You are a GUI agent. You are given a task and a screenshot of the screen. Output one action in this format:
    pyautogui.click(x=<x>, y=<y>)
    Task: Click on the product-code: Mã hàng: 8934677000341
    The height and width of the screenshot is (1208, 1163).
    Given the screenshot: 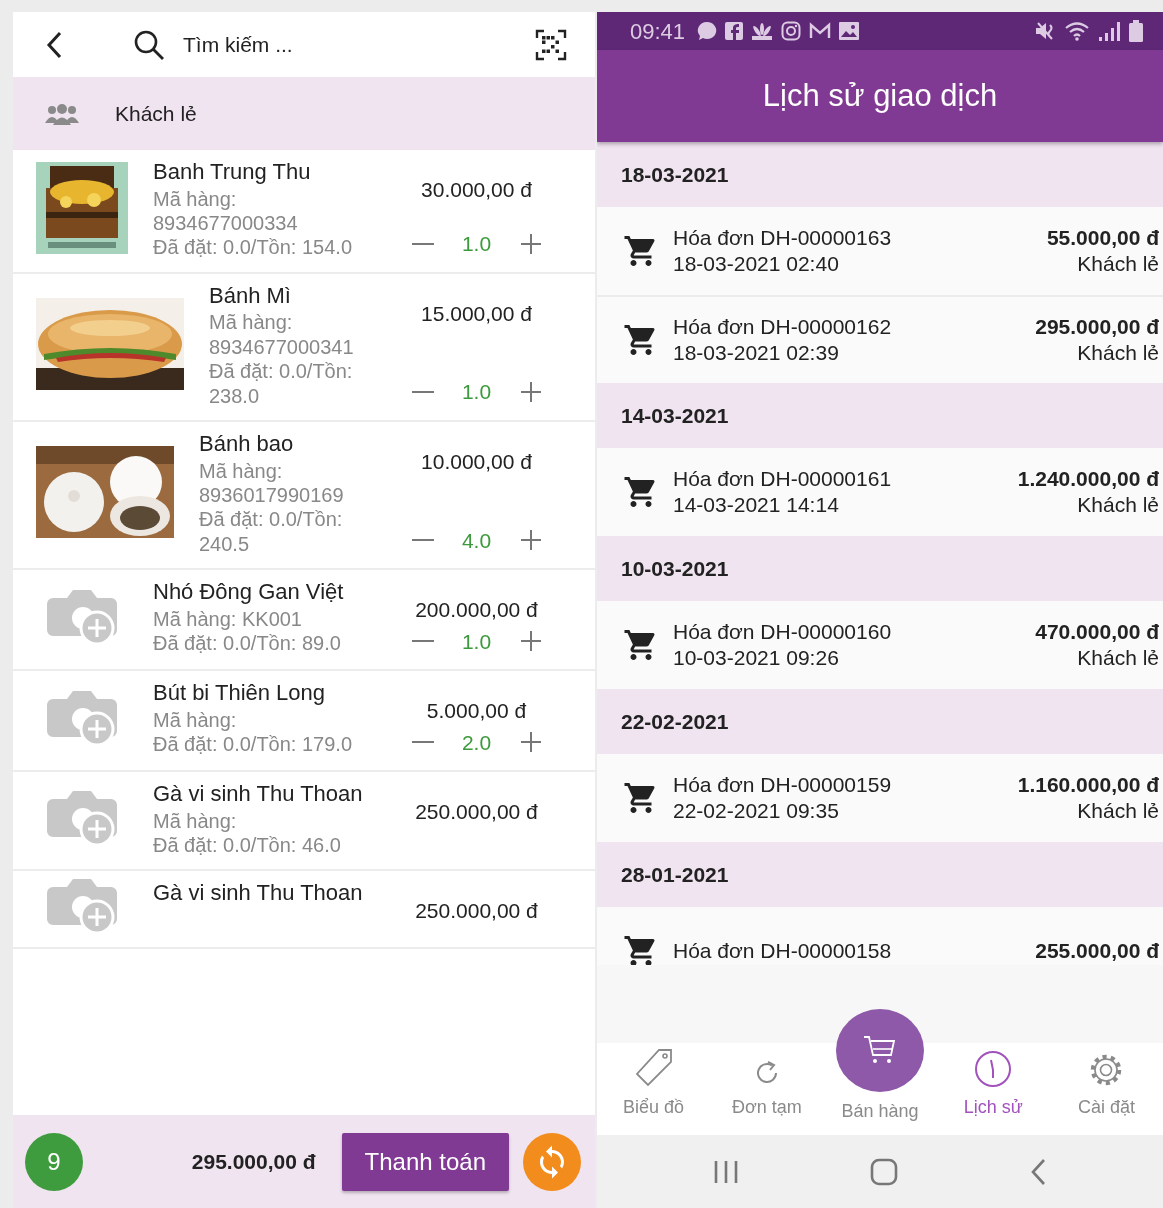 What is the action you would take?
    pyautogui.click(x=282, y=335)
    